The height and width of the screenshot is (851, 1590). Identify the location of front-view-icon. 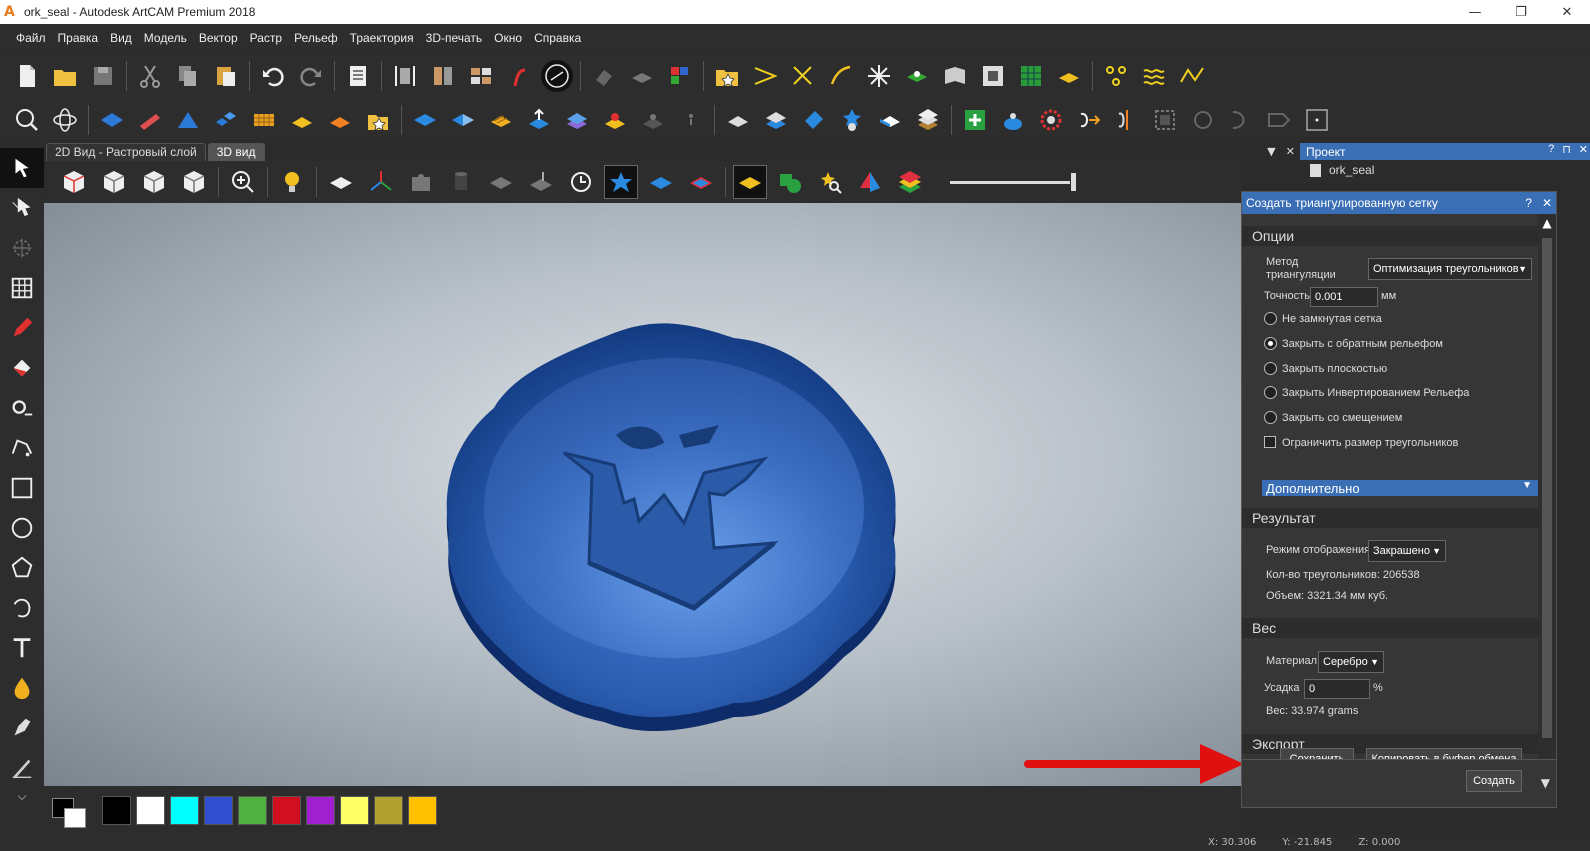
(114, 182).